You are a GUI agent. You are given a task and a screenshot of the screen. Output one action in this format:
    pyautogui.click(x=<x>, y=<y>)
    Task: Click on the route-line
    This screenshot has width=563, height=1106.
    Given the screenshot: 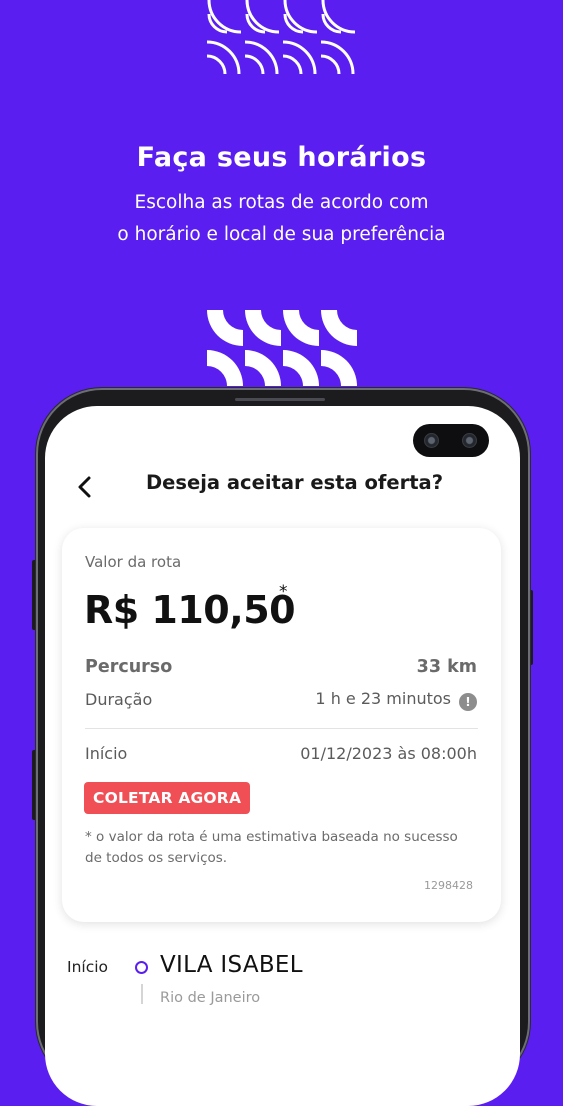 What is the action you would take?
    pyautogui.click(x=142, y=994)
    